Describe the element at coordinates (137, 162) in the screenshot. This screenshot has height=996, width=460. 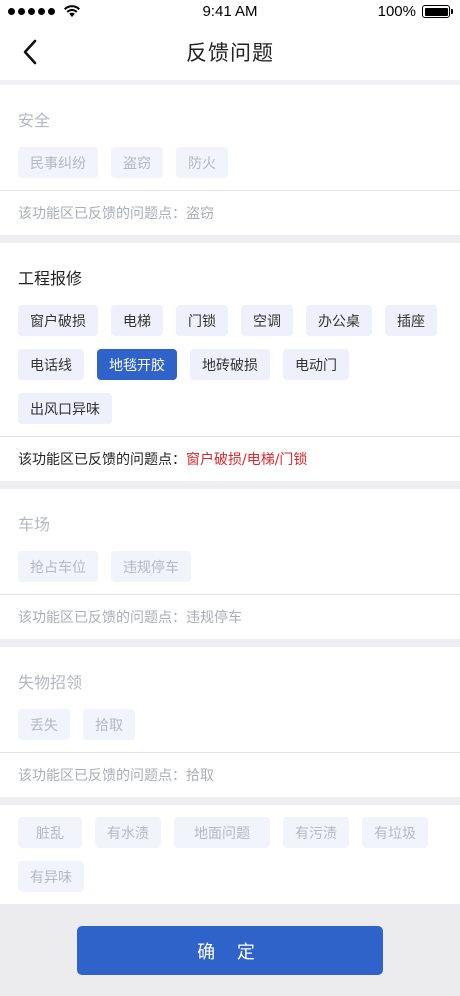
I see `tag-theft: 盗窃` at that location.